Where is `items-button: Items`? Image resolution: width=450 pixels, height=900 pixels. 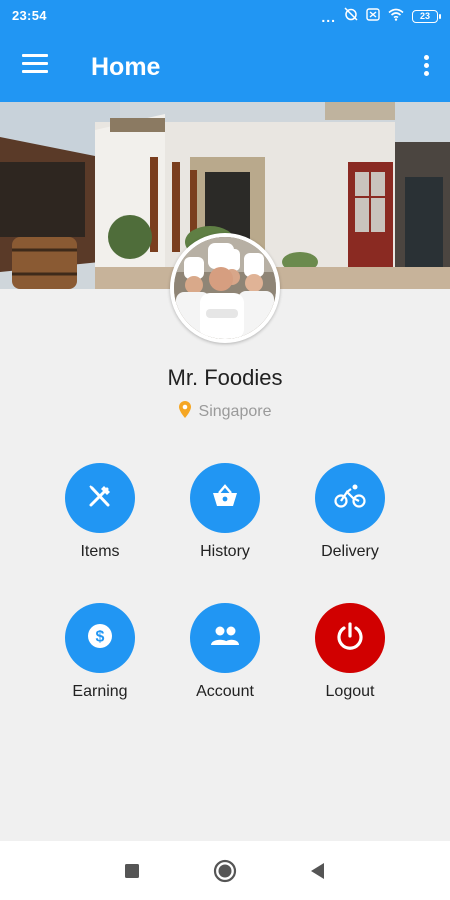 items-button: Items is located at coordinates (100, 518).